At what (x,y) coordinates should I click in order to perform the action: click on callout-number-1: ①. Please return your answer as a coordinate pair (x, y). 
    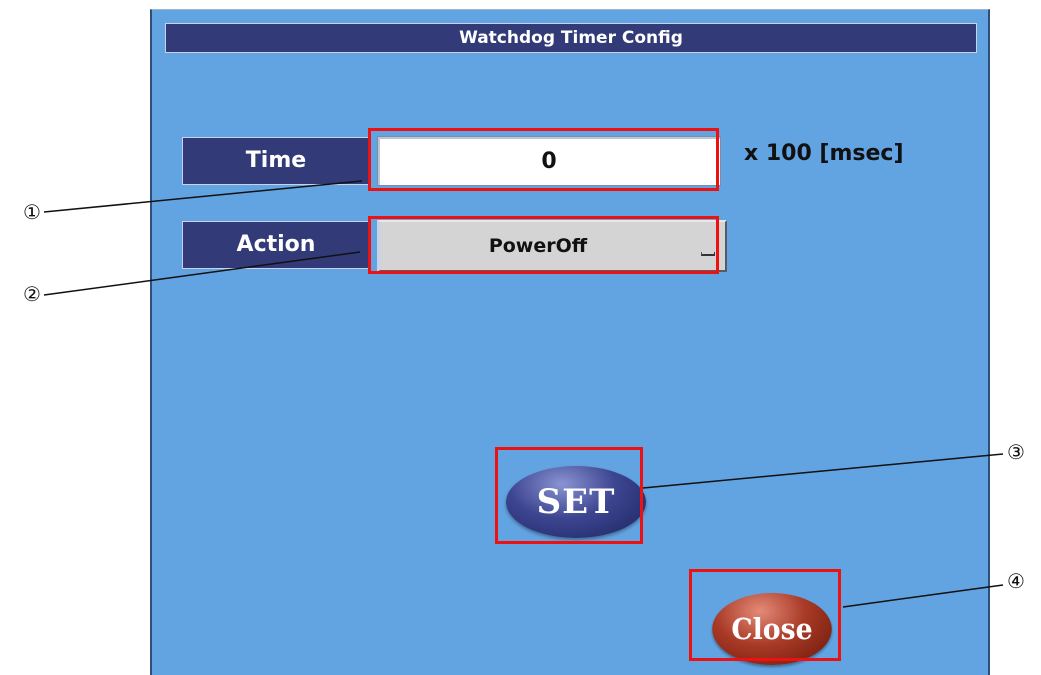
    Looking at the image, I should click on (32, 212).